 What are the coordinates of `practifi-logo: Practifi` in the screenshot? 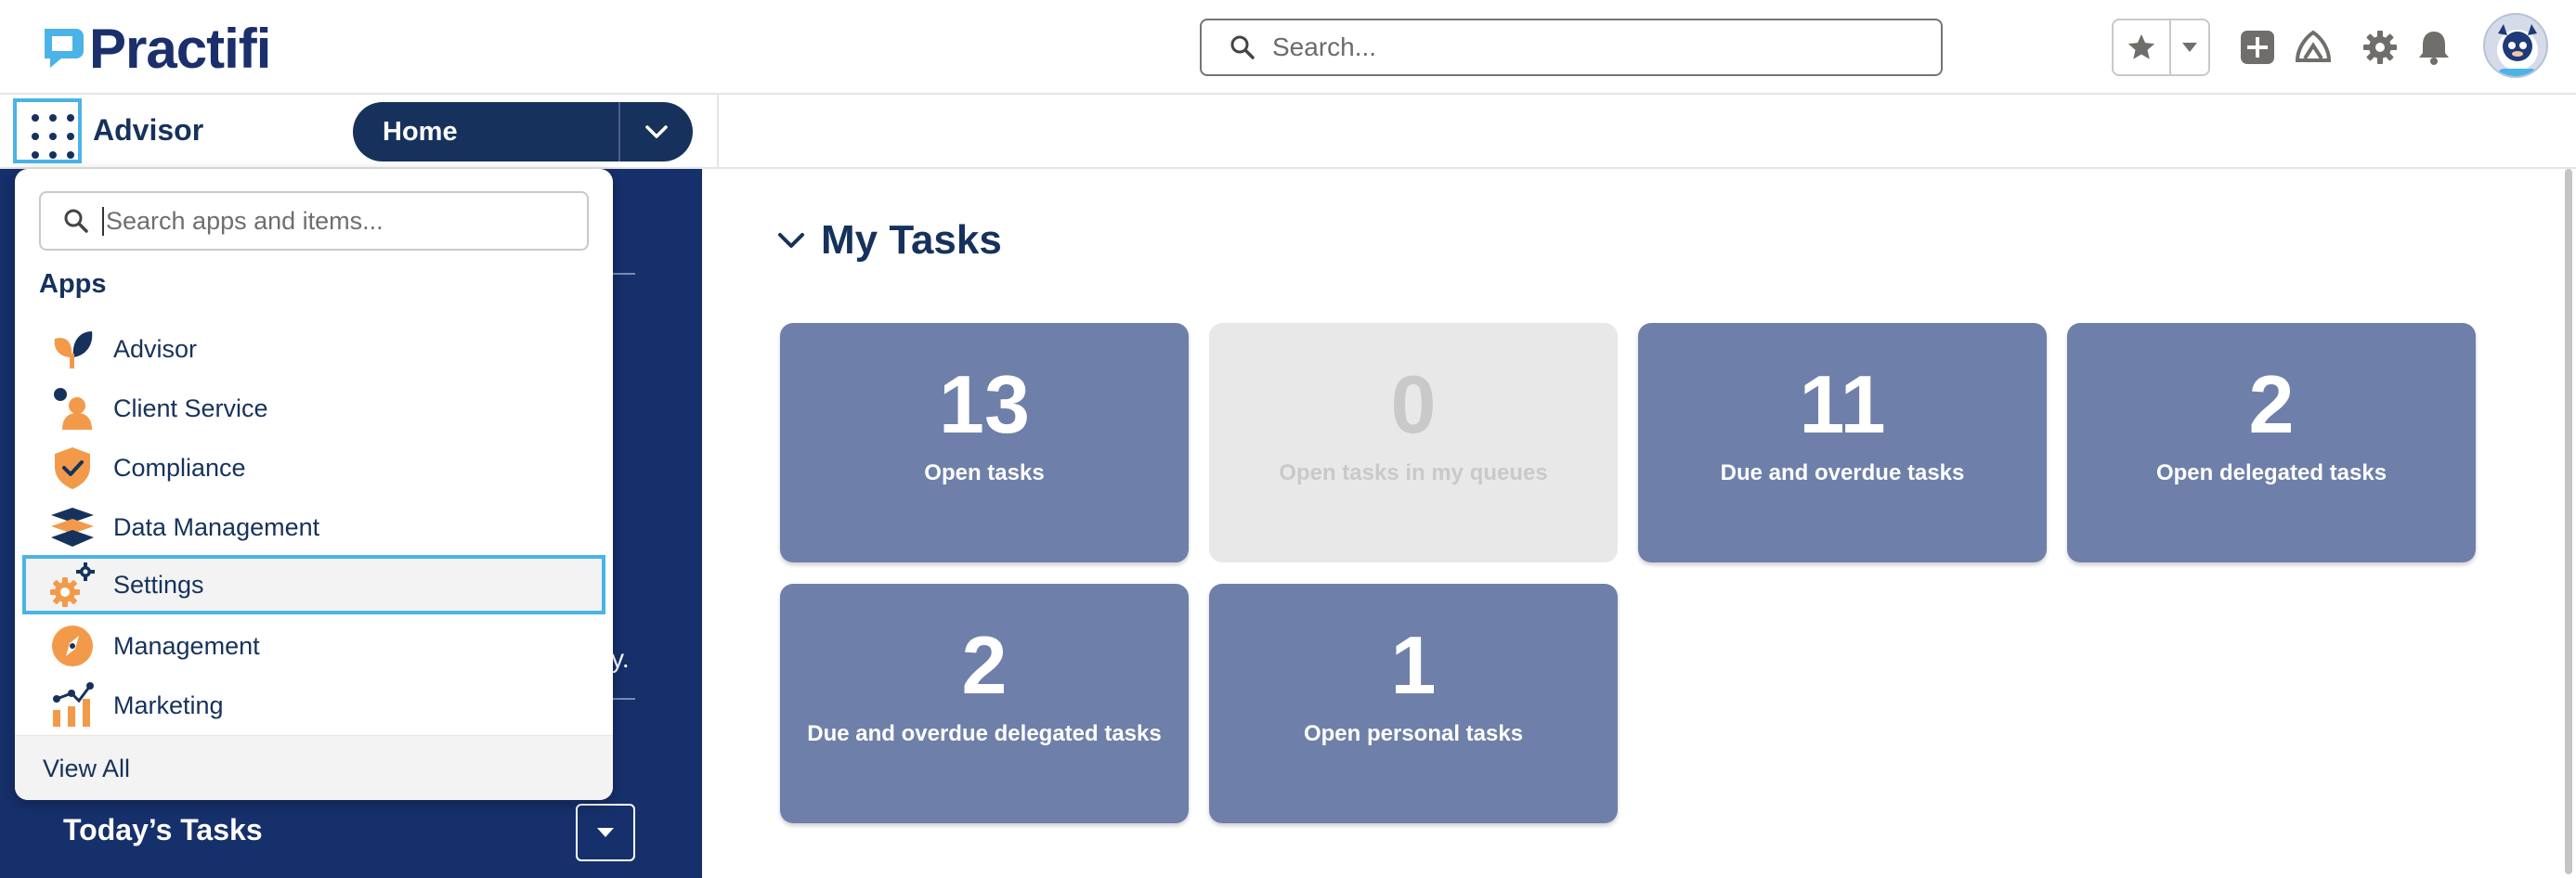 It's located at (155, 49).